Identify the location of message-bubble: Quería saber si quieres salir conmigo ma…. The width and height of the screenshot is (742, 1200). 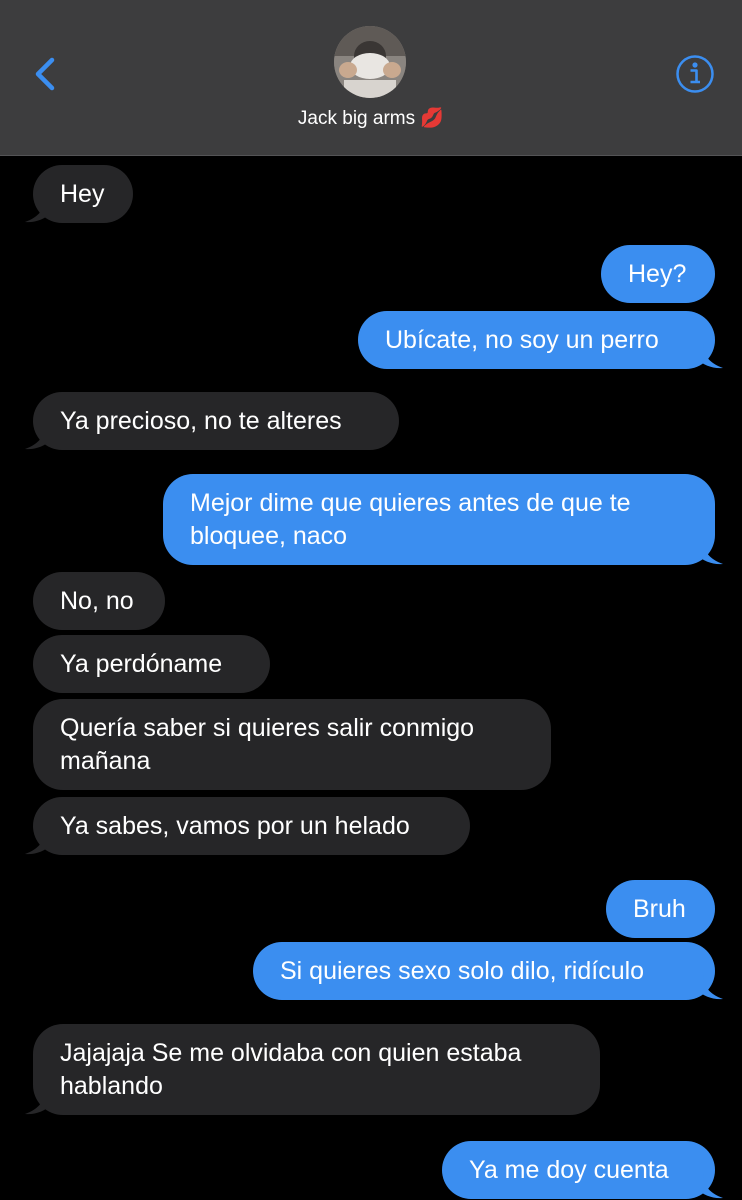
(292, 744).